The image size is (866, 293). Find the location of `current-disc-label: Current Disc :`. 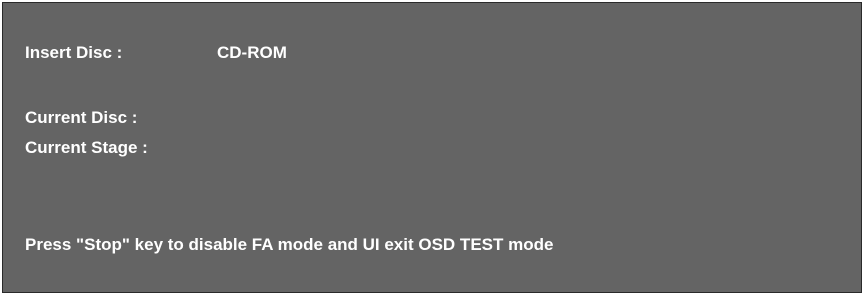

current-disc-label: Current Disc : is located at coordinates (81, 117).